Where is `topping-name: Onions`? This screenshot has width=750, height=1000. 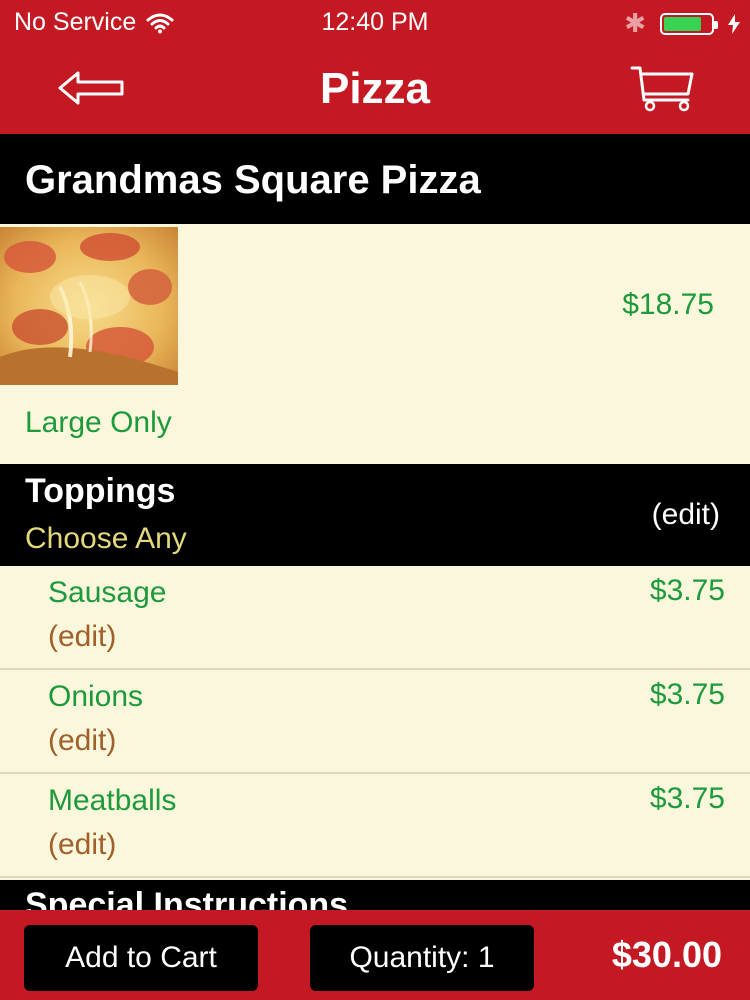
topping-name: Onions is located at coordinates (96, 696).